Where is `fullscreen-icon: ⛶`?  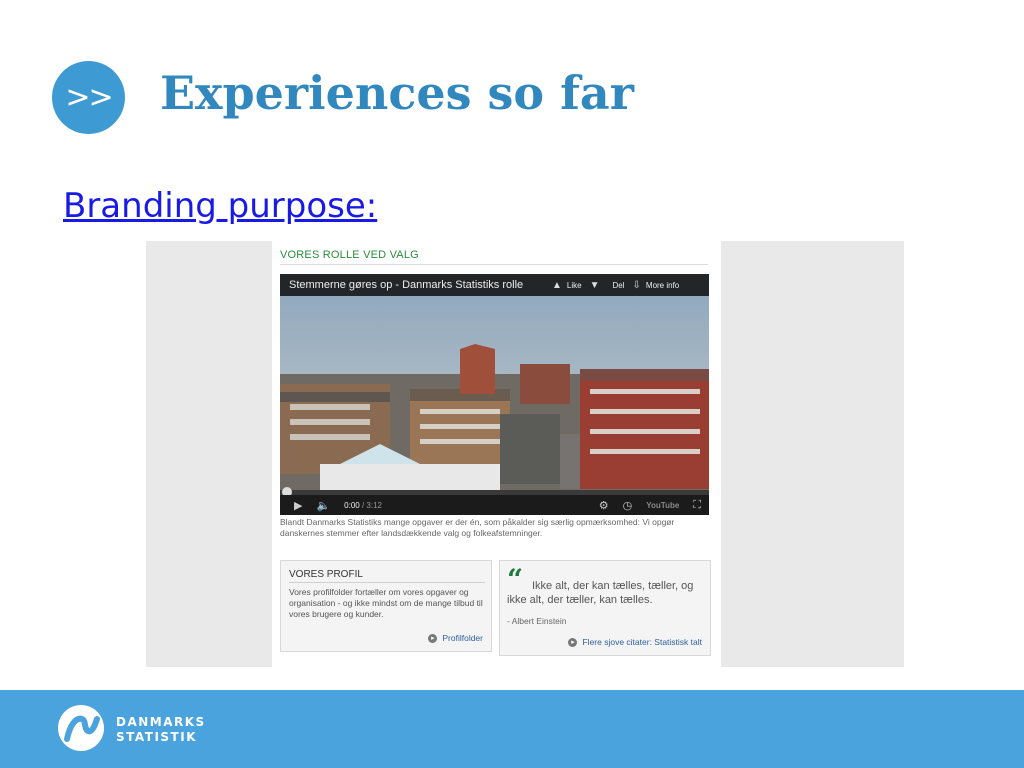 fullscreen-icon: ⛶ is located at coordinates (697, 505).